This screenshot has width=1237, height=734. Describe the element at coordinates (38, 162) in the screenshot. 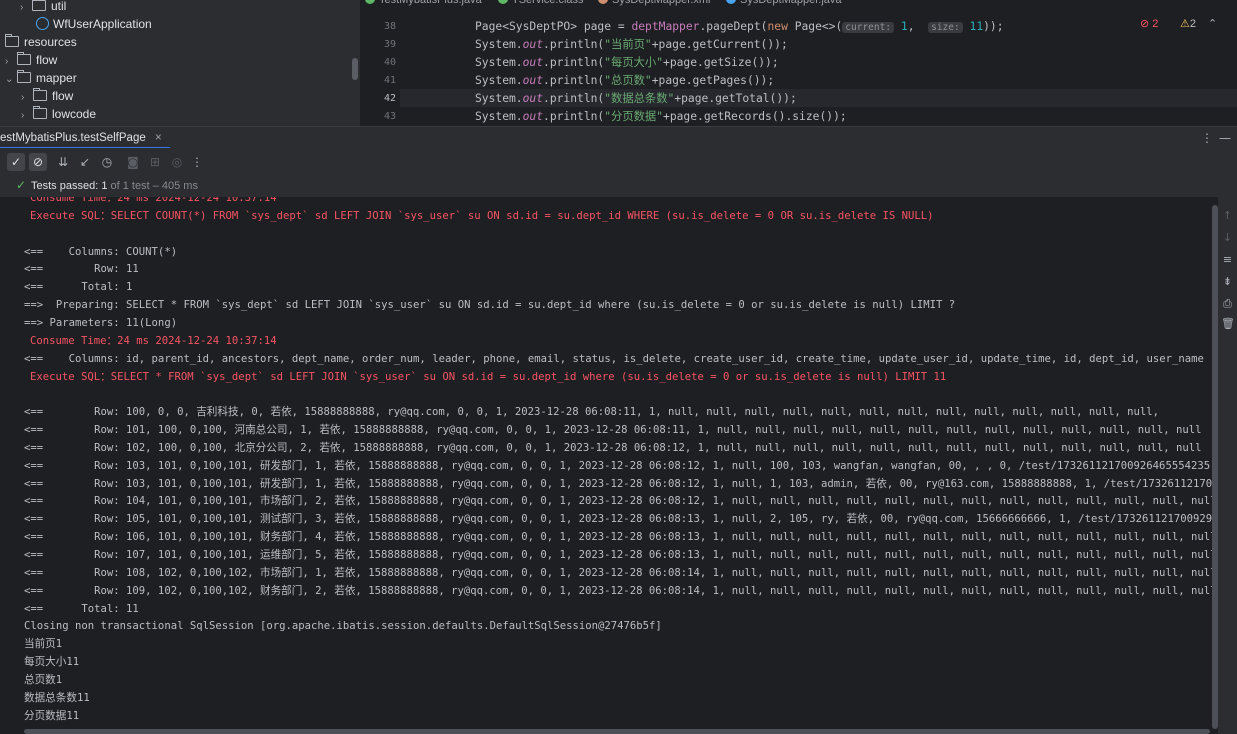

I see `stop-circle-icon: ⊘` at that location.